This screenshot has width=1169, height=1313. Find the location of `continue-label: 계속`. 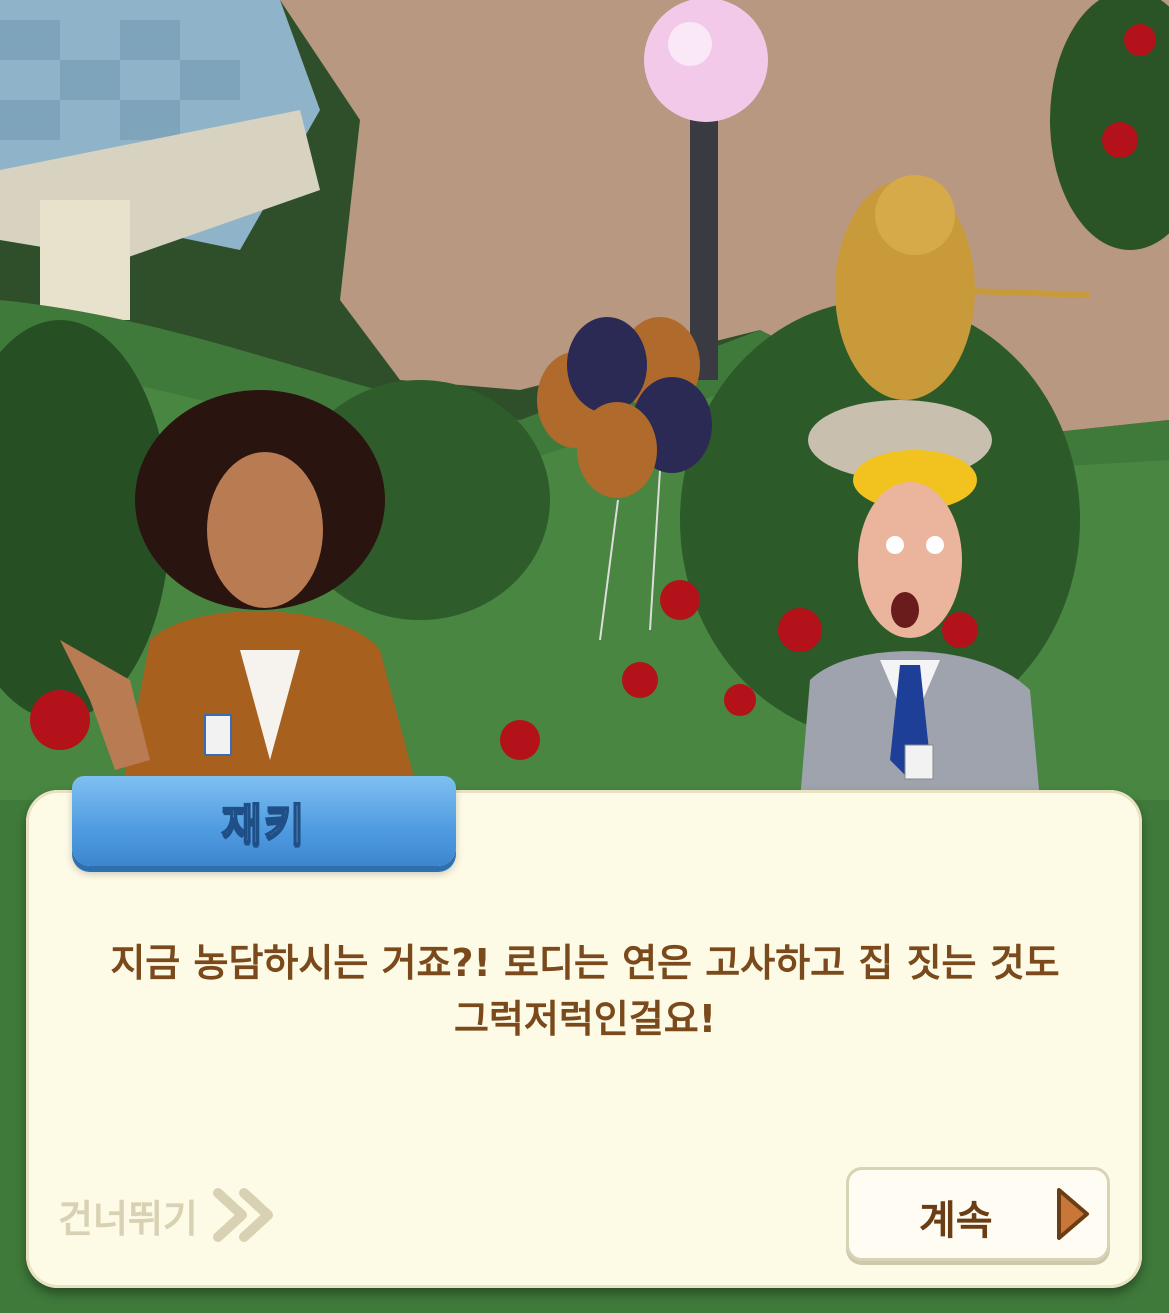

continue-label: 계속 is located at coordinates (956, 1221).